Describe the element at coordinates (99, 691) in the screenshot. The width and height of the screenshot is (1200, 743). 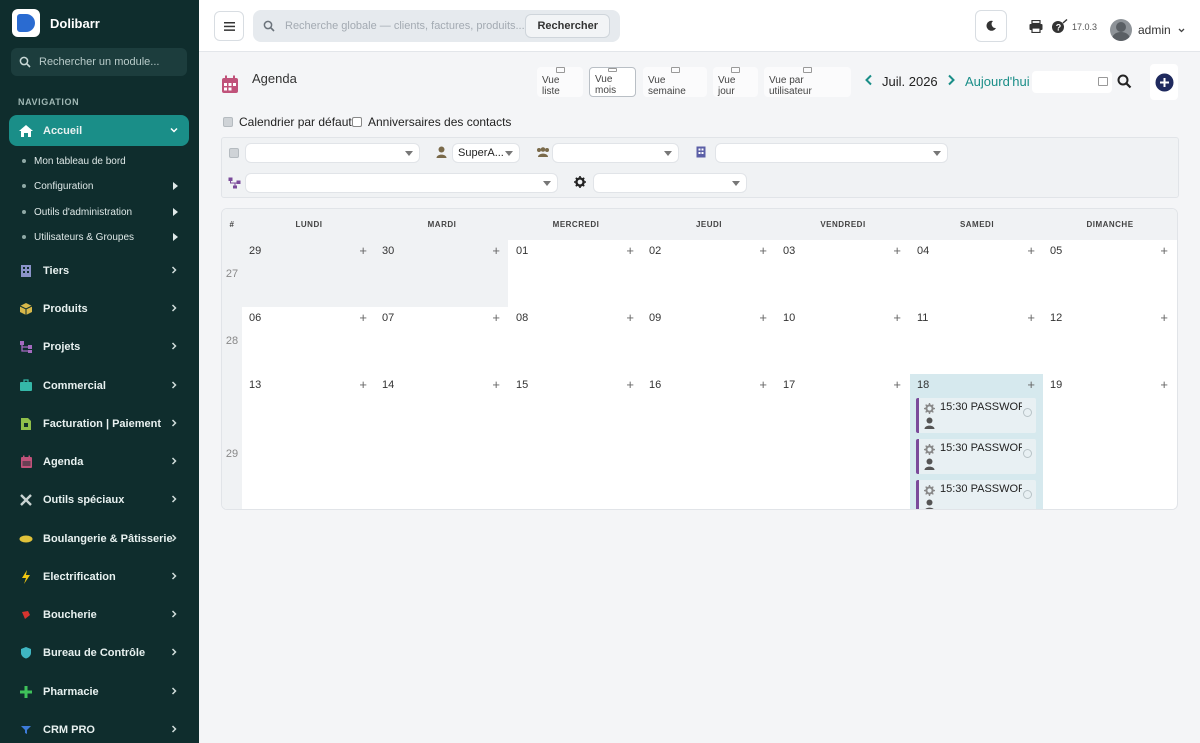
I see `sidebar-item-pharmacie: Pharmacie` at that location.